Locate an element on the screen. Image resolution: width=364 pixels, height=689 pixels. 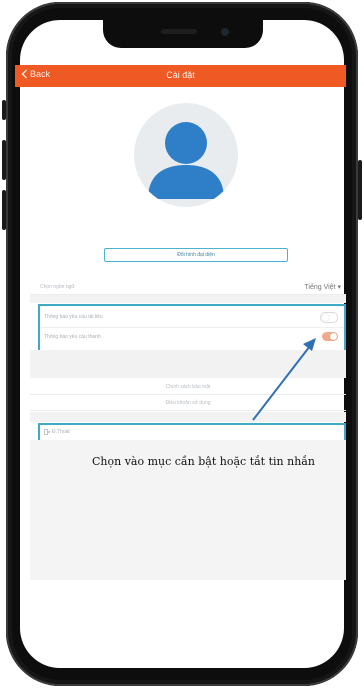
row-divider is located at coordinates (192, 327).